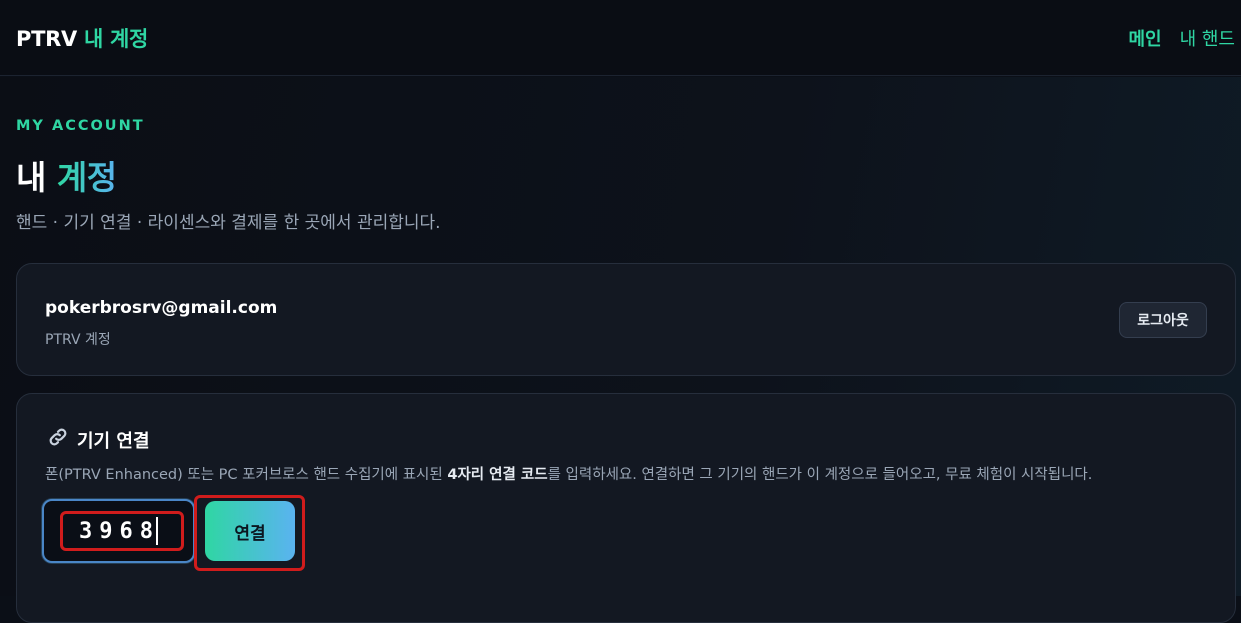 This screenshot has width=1241, height=623. What do you see at coordinates (1144, 38) in the screenshot?
I see `nav-link-main: 메인` at bounding box center [1144, 38].